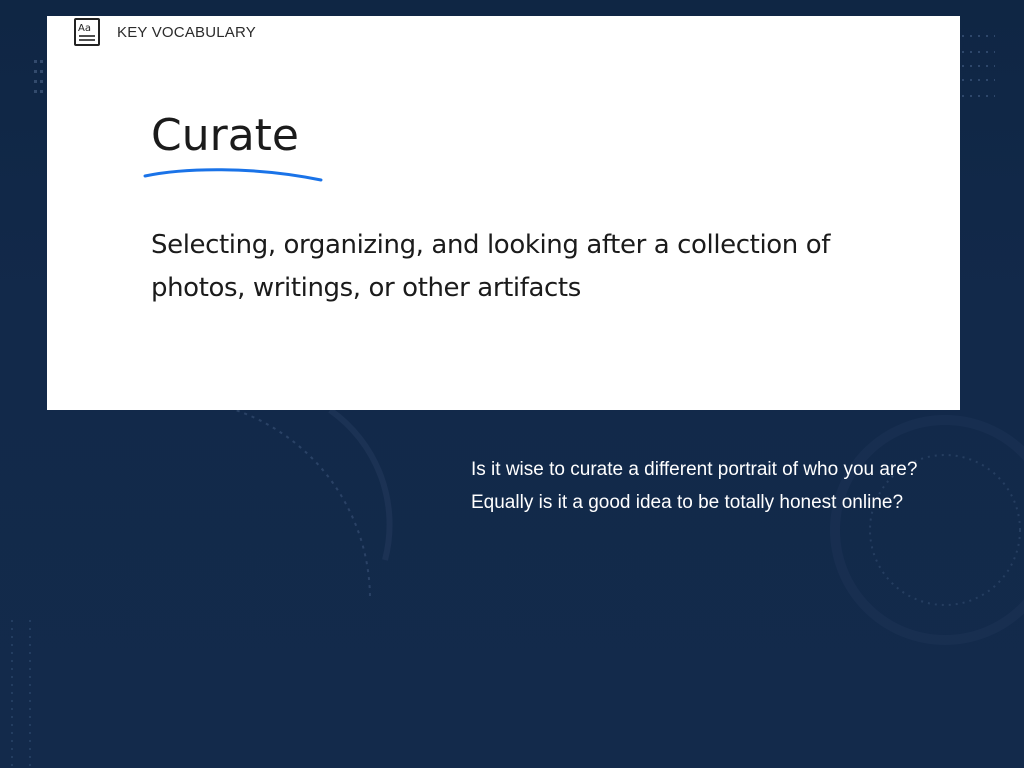  What do you see at coordinates (233, 175) in the screenshot?
I see `term-underline` at bounding box center [233, 175].